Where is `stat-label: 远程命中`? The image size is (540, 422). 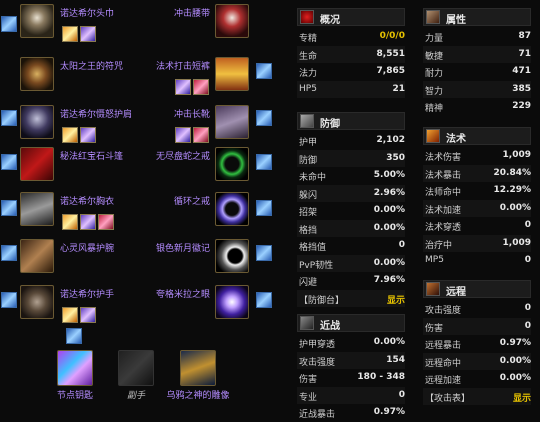 stat-label: 远程命中 is located at coordinates (443, 363).